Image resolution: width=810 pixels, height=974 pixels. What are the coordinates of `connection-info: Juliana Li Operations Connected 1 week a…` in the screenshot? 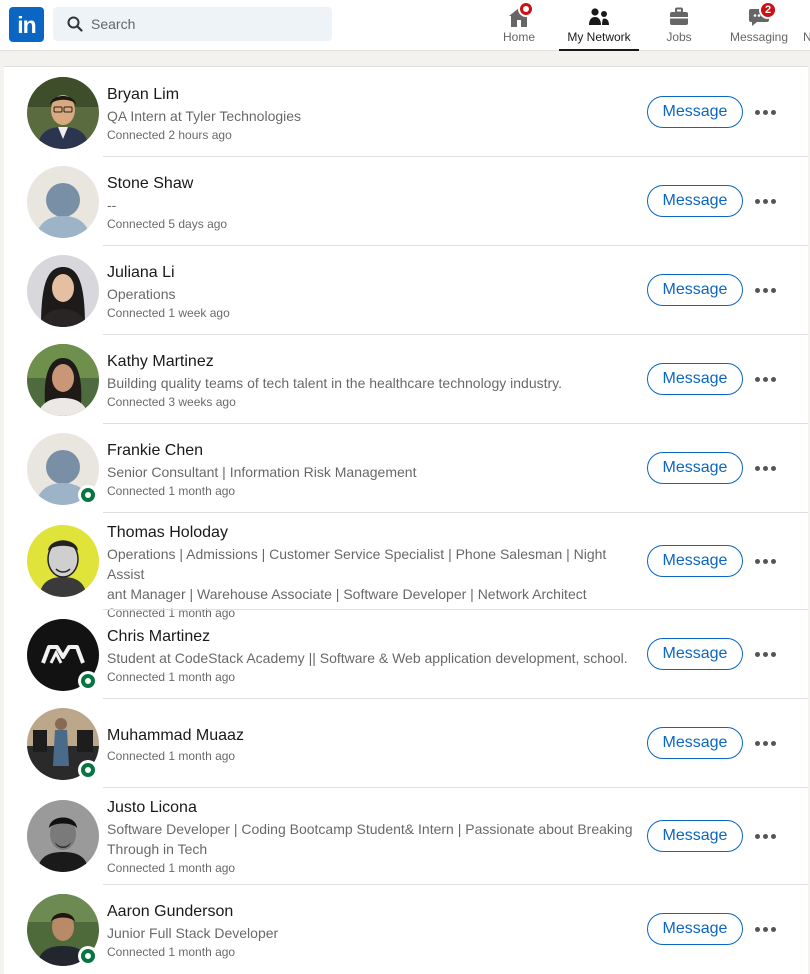 It's located at (372, 292).